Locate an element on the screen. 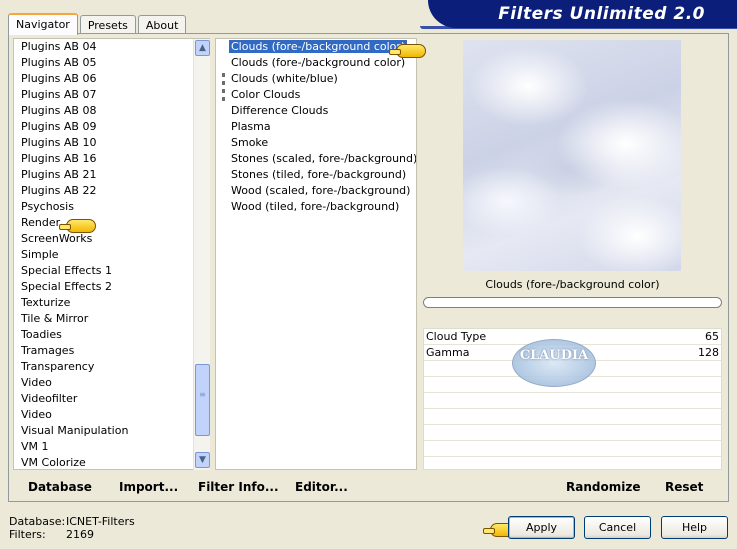  filter-label: Plasma is located at coordinates (251, 126).